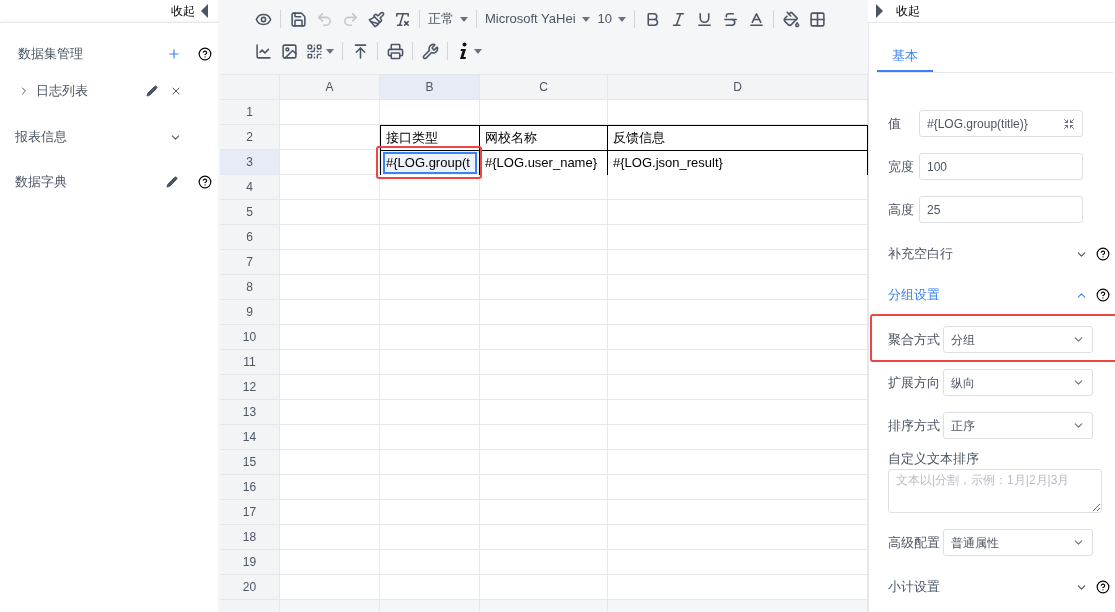 Image resolution: width=1115 pixels, height=612 pixels. I want to click on text-area: 文本以|分割，示例：1月|2月|3月, so click(995, 491).